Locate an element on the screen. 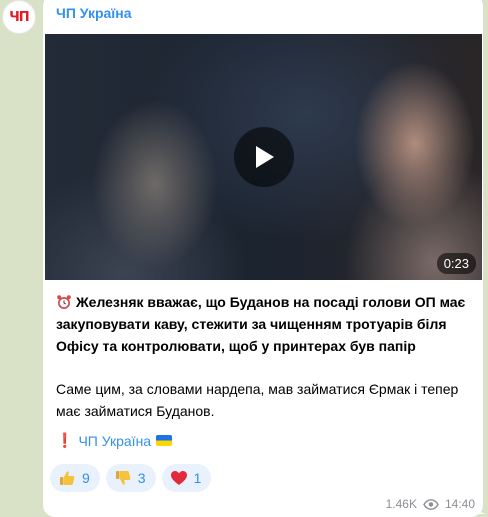 This screenshot has height=517, width=488. channel-avatar: ЧП is located at coordinates (19, 17).